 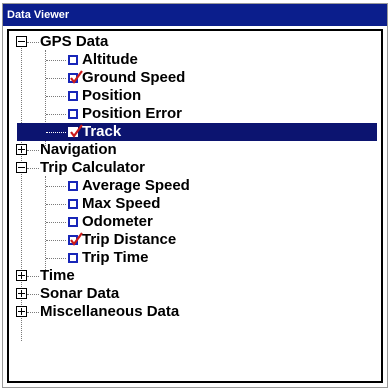 What do you see at coordinates (195, 294) in the screenshot?
I see `tree-node-sonar-data: Sonar Data` at bounding box center [195, 294].